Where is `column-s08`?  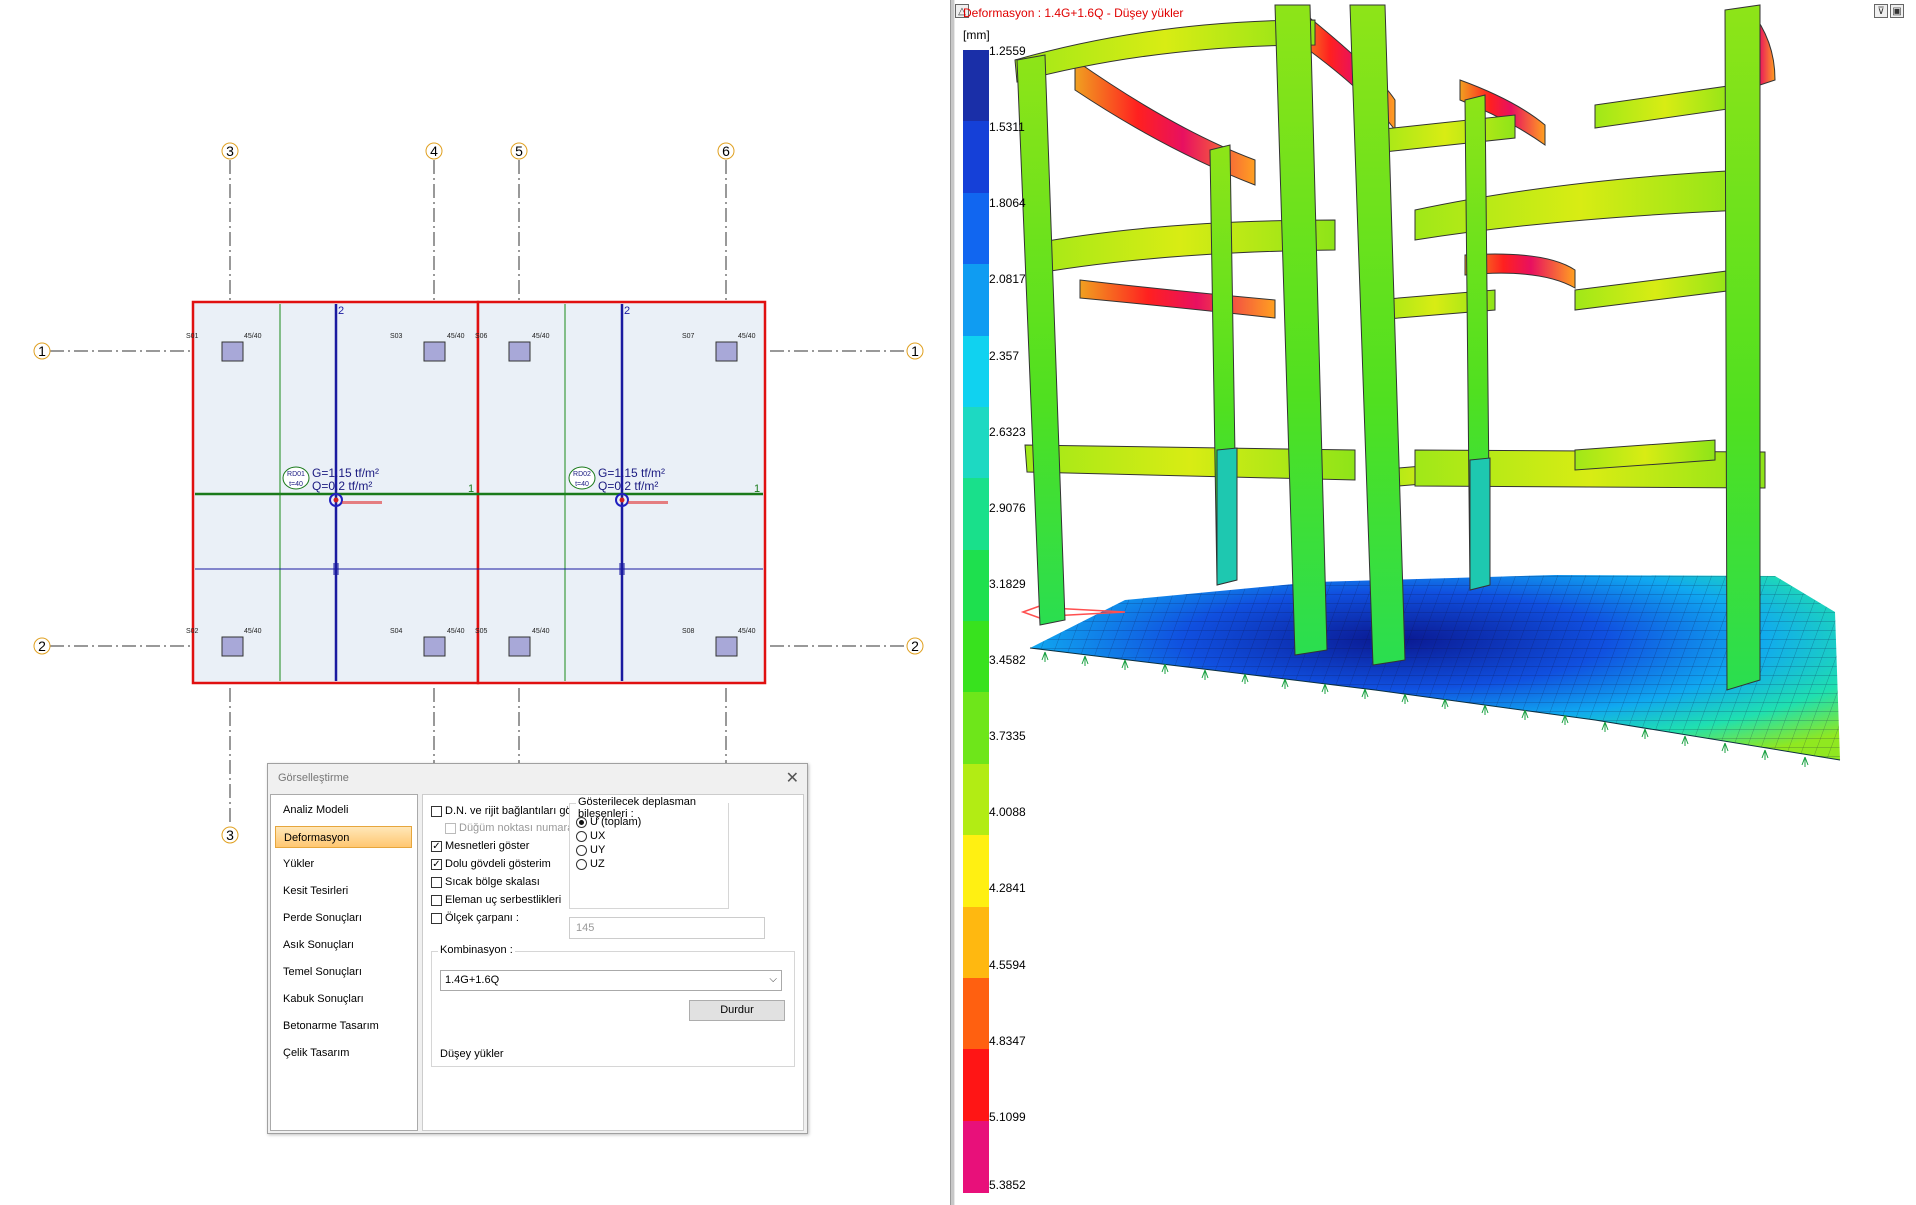
column-s08 is located at coordinates (726, 646).